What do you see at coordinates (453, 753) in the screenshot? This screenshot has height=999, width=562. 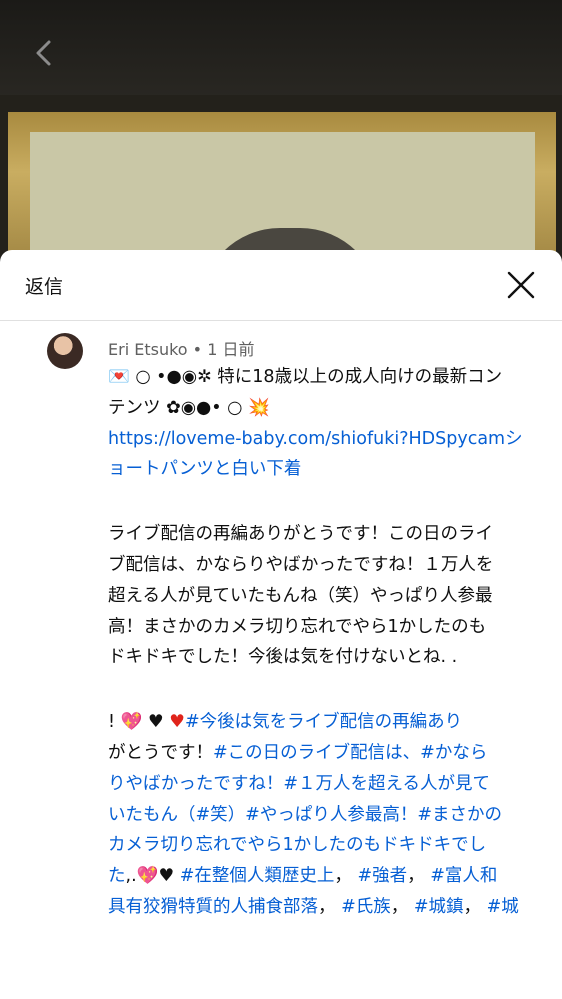 I see `hashtag: #かなら` at bounding box center [453, 753].